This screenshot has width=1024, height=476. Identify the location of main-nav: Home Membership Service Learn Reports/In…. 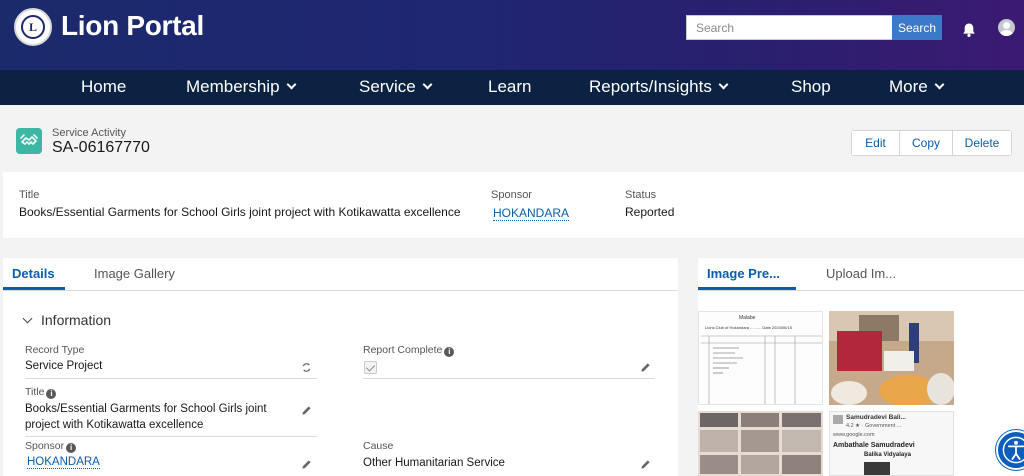
(512, 87).